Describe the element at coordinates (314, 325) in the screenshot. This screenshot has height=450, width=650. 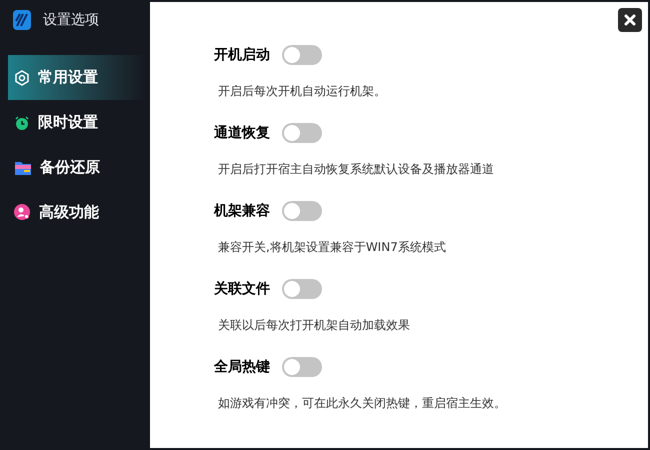
I see `setting-description: 关联以后每次打开机架自动加载效果` at that location.